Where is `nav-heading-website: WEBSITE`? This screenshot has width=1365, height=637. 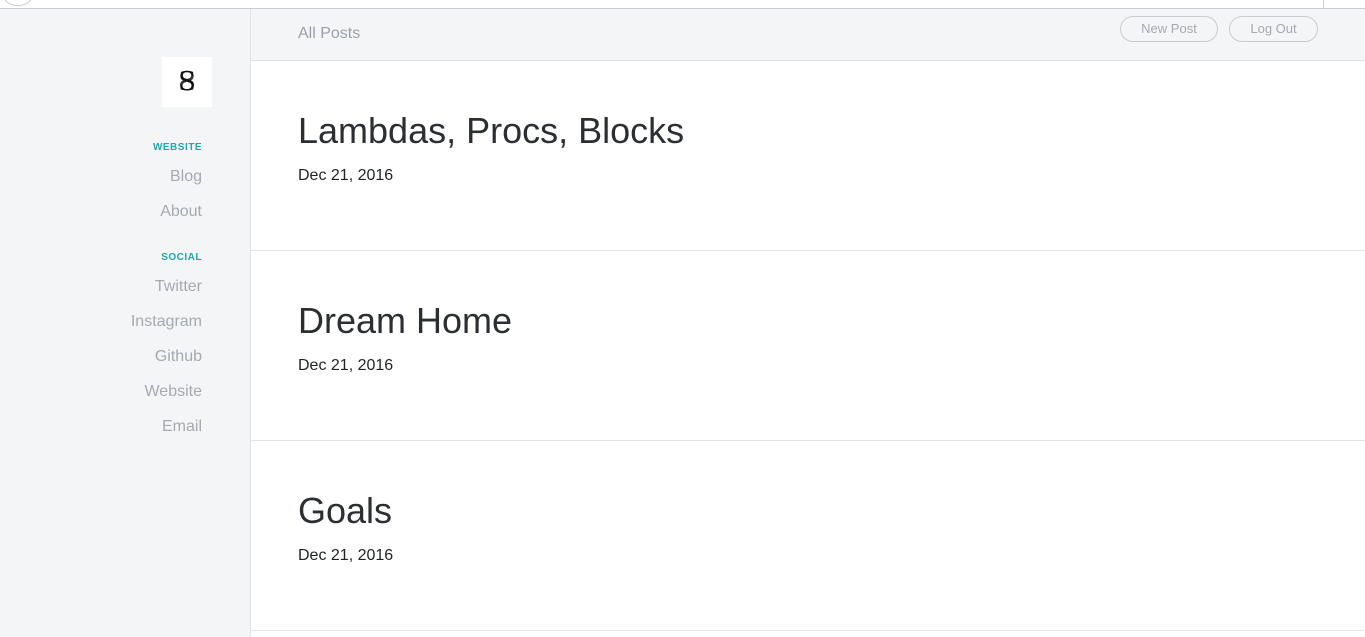
nav-heading-website: WEBSITE is located at coordinates (177, 147).